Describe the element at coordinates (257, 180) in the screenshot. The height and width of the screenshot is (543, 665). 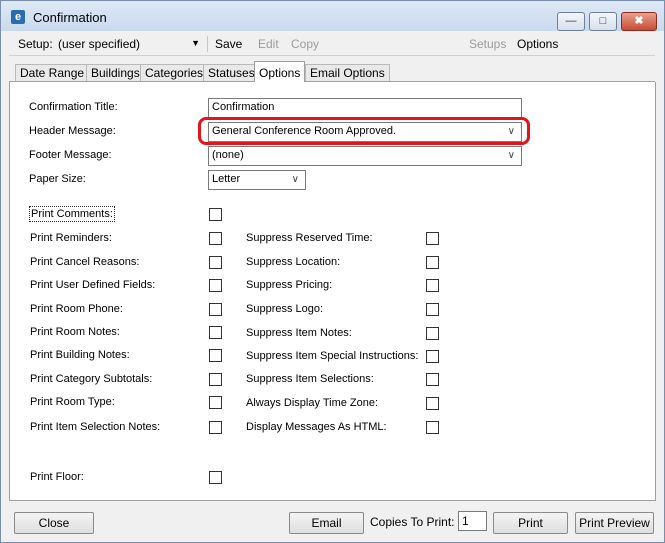
I see `paper-size-dropdown: Letter ∨` at that location.